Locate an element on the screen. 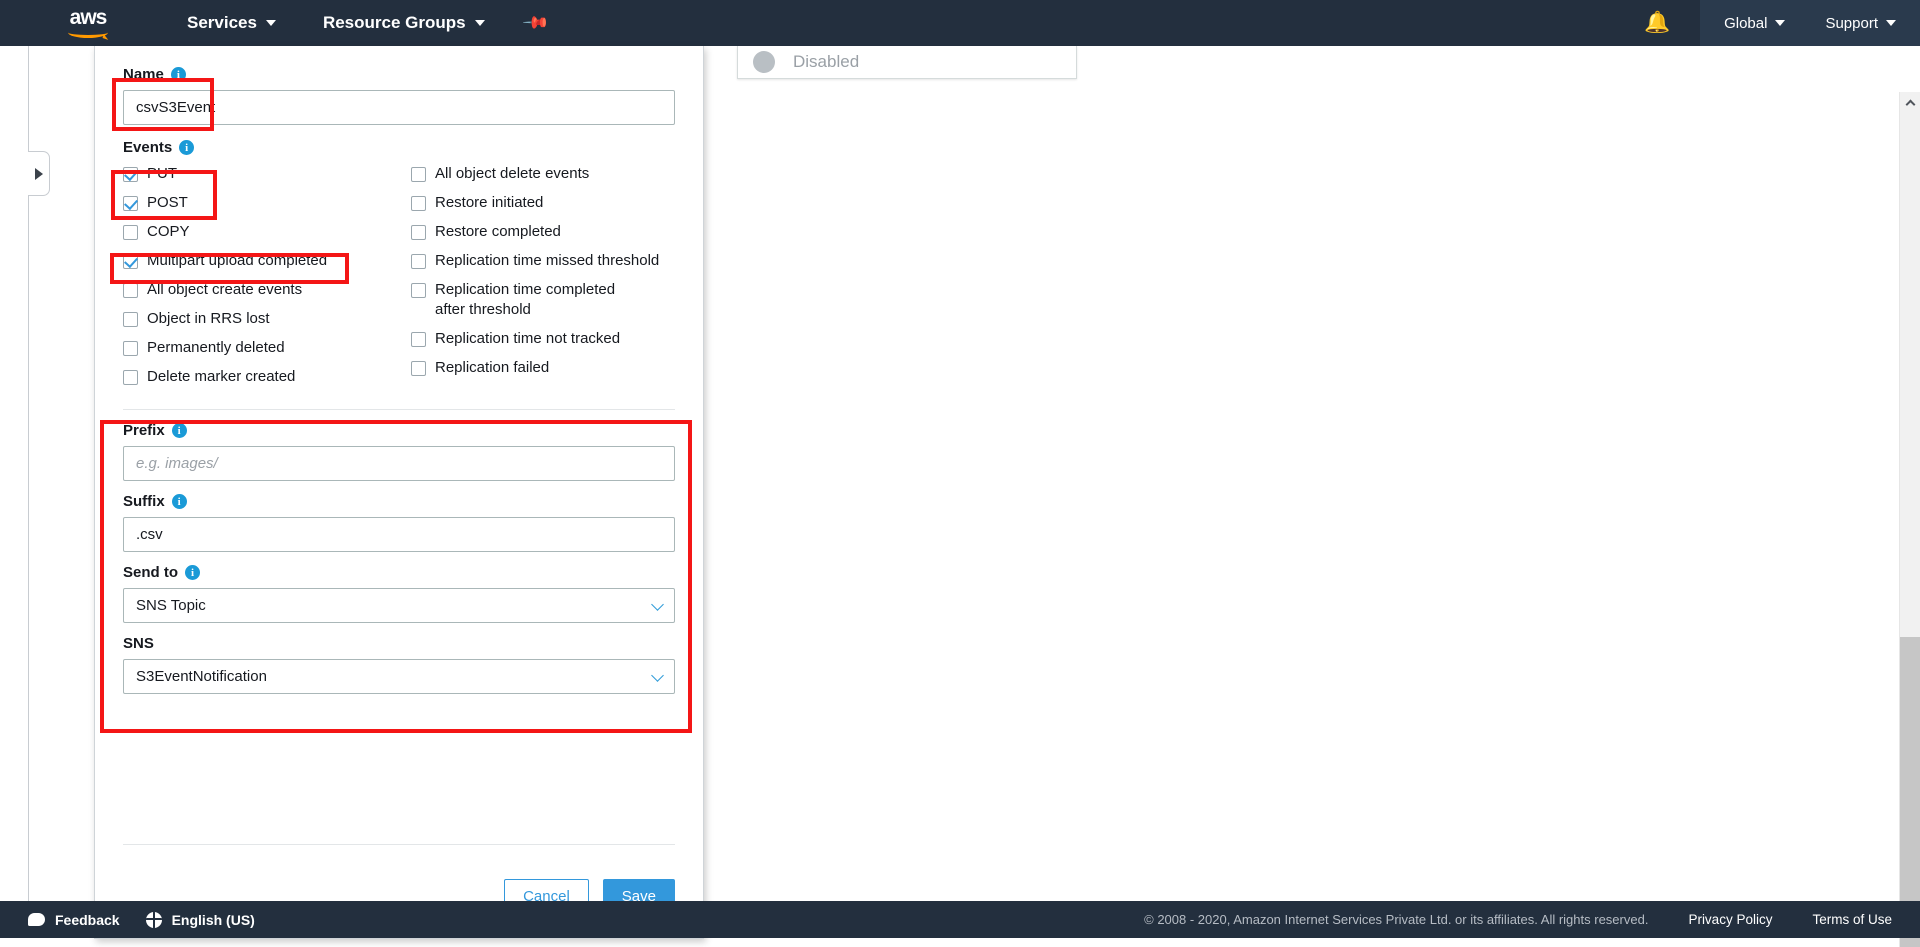  chevron-up-icon is located at coordinates (1911, 104).